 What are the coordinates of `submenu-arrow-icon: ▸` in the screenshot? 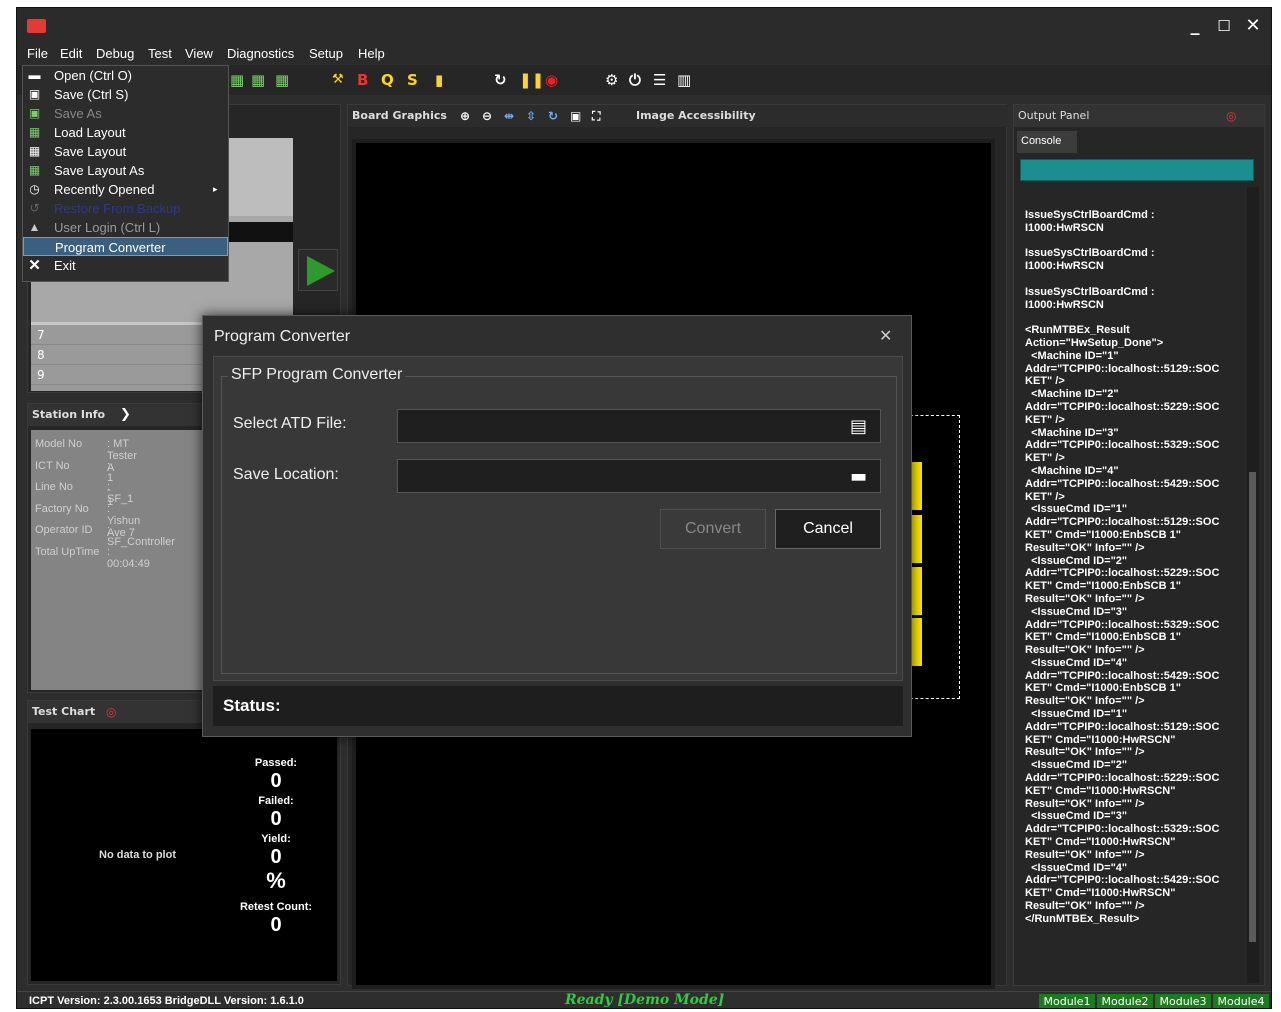 It's located at (215, 189).